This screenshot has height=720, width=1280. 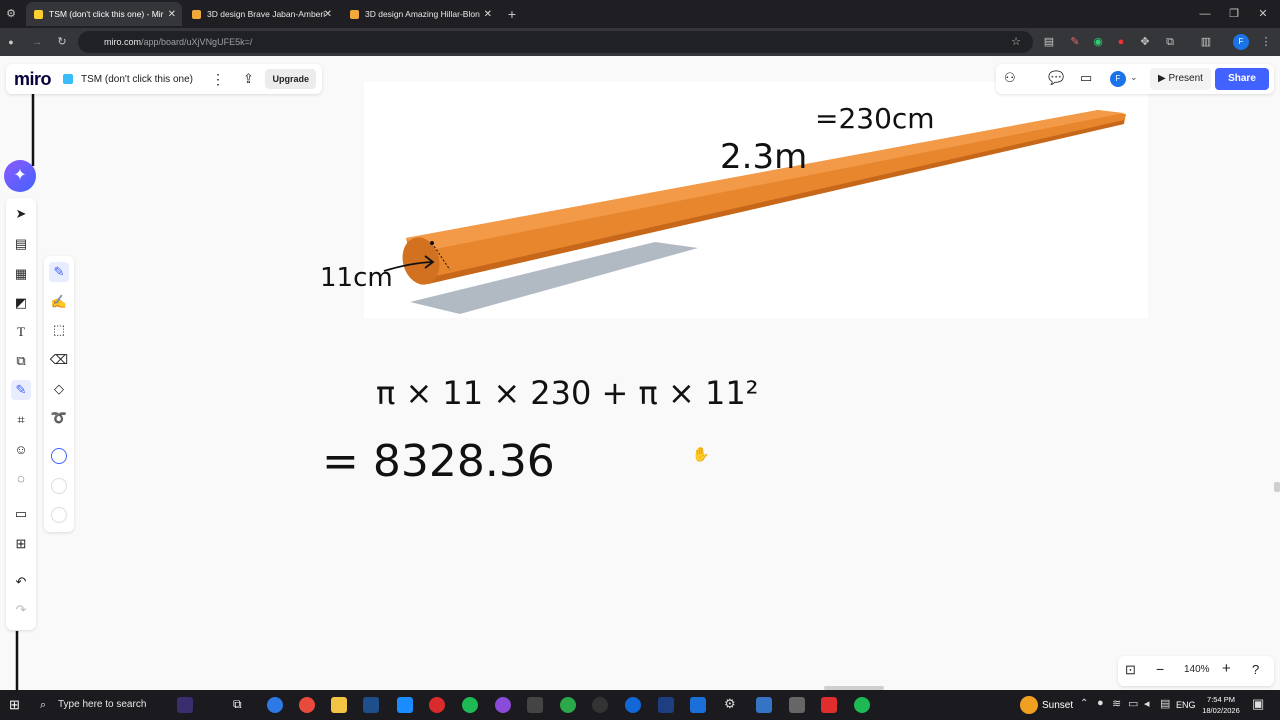 I want to click on table-icon: ▦, so click(x=21, y=274).